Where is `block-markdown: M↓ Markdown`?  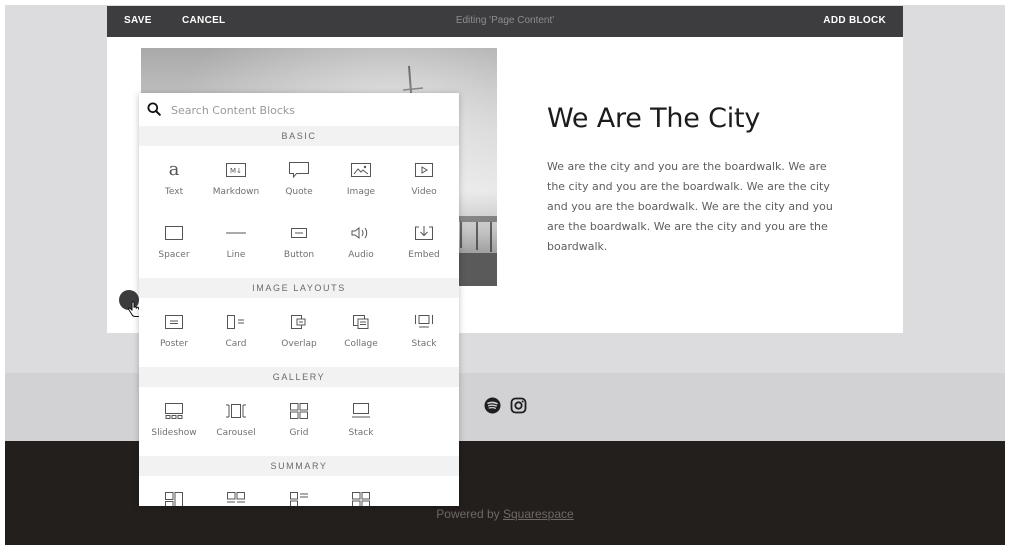
block-markdown: M↓ Markdown is located at coordinates (236, 173).